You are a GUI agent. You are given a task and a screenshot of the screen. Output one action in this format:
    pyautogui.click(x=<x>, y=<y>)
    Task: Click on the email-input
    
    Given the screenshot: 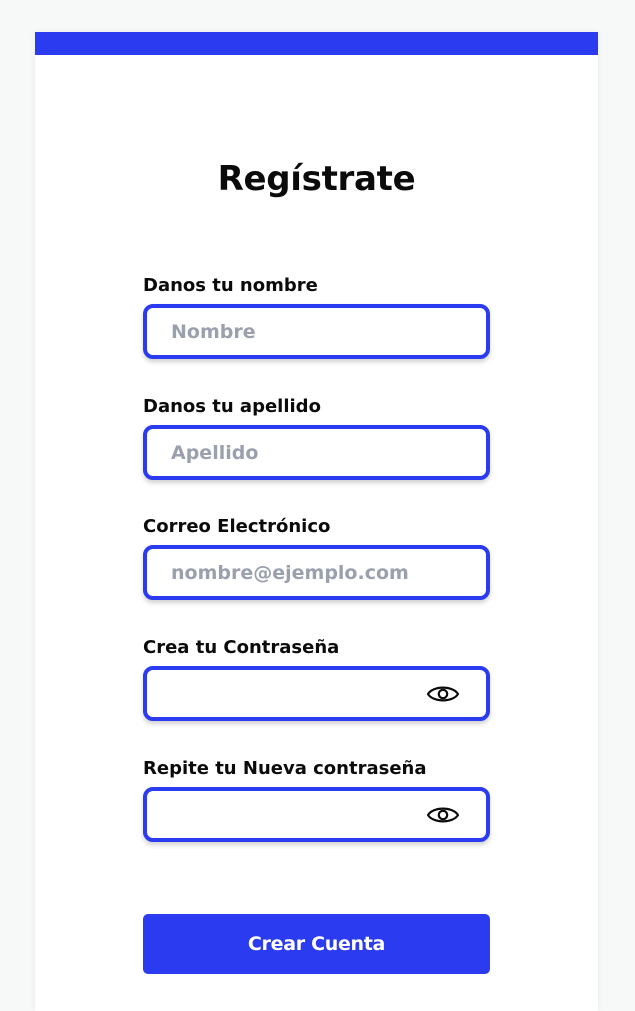 What is the action you would take?
    pyautogui.click(x=316, y=572)
    